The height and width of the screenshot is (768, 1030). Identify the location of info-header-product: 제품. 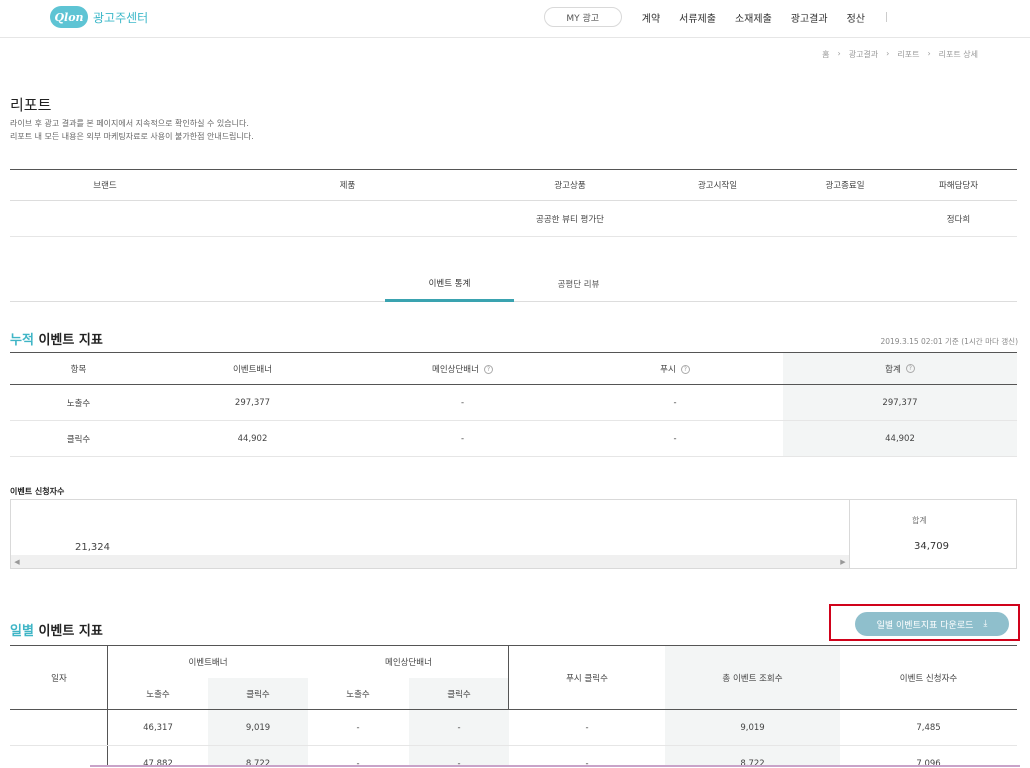
(347, 186).